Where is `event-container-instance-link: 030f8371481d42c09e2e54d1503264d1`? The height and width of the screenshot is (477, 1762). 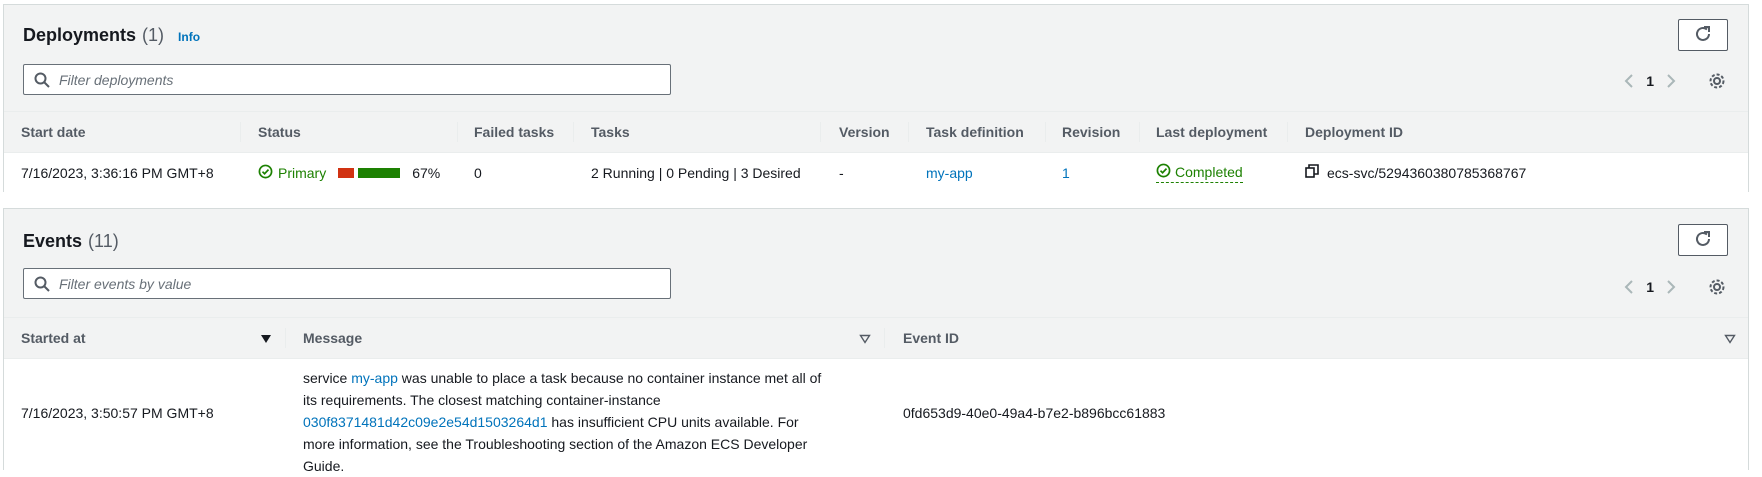 event-container-instance-link: 030f8371481d42c09e2e54d1503264d1 is located at coordinates (425, 422).